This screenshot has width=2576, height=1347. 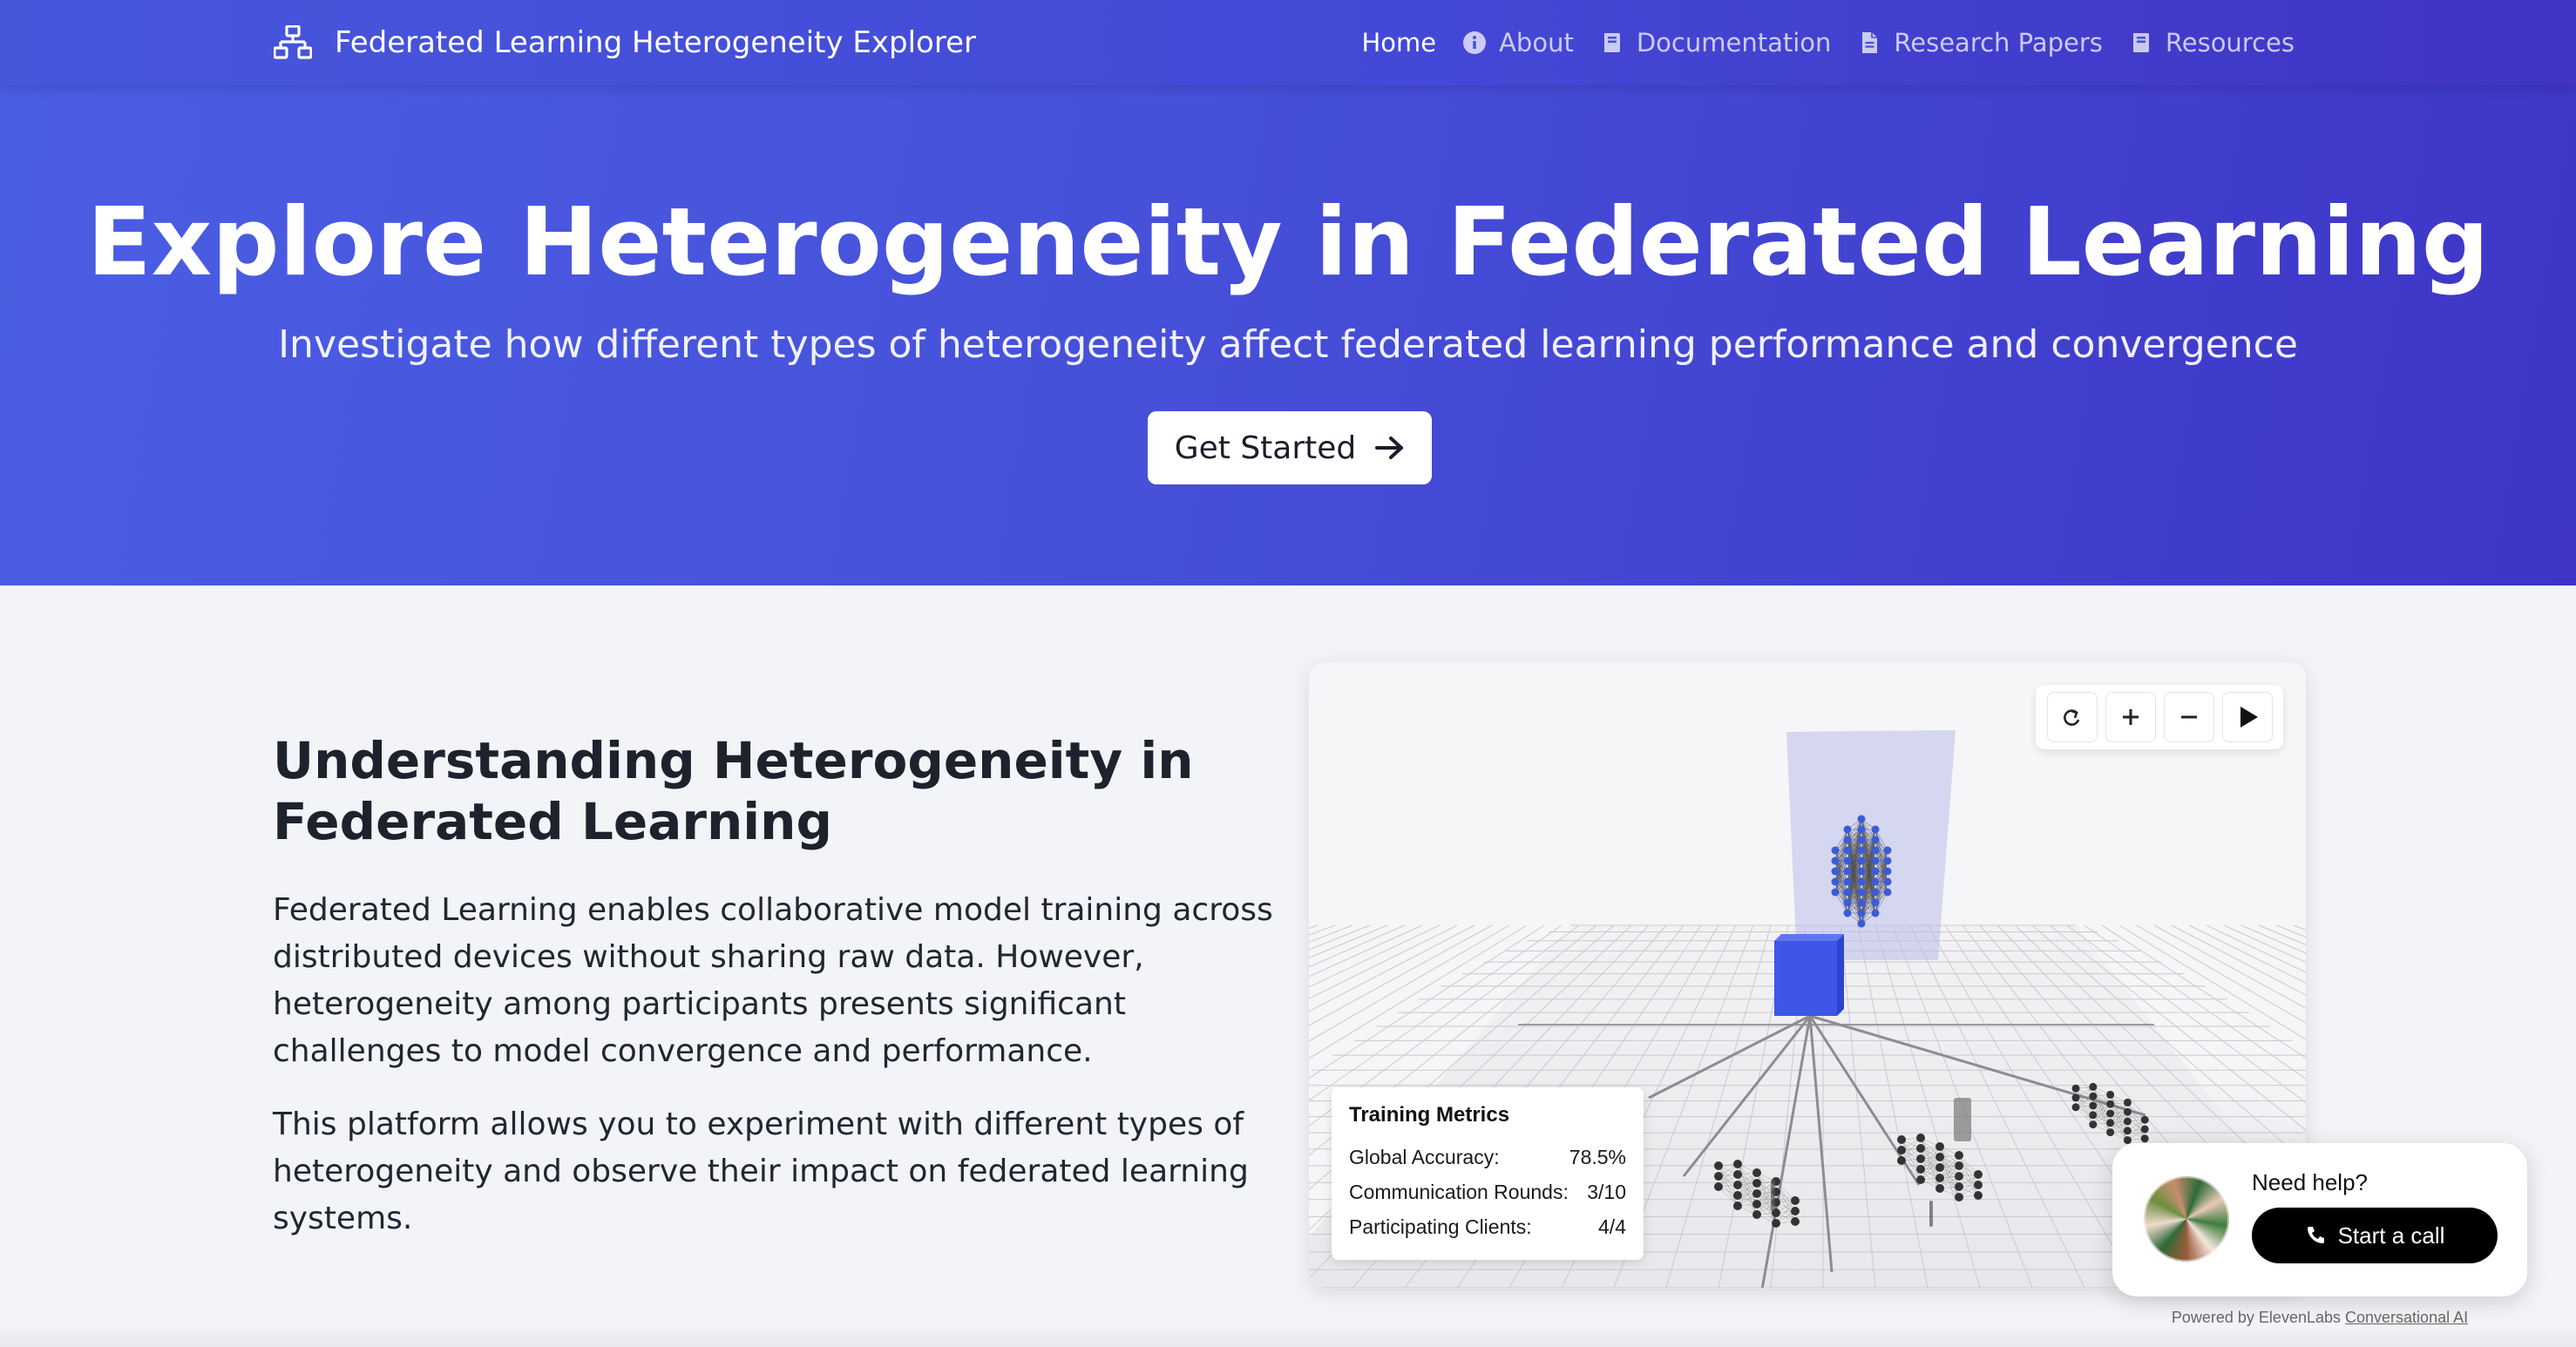 I want to click on nav-resources: Resources, so click(x=2212, y=43).